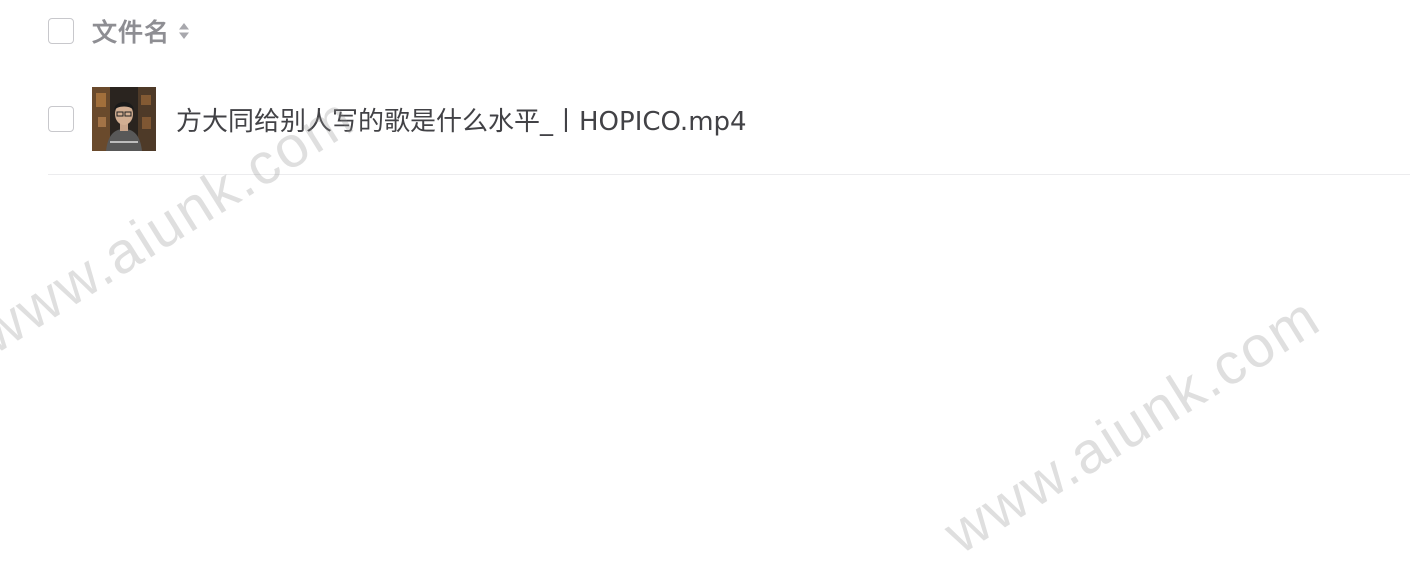 Image resolution: width=1410 pixels, height=588 pixels. Describe the element at coordinates (131, 31) in the screenshot. I see `column-title-filename: 文件名` at that location.